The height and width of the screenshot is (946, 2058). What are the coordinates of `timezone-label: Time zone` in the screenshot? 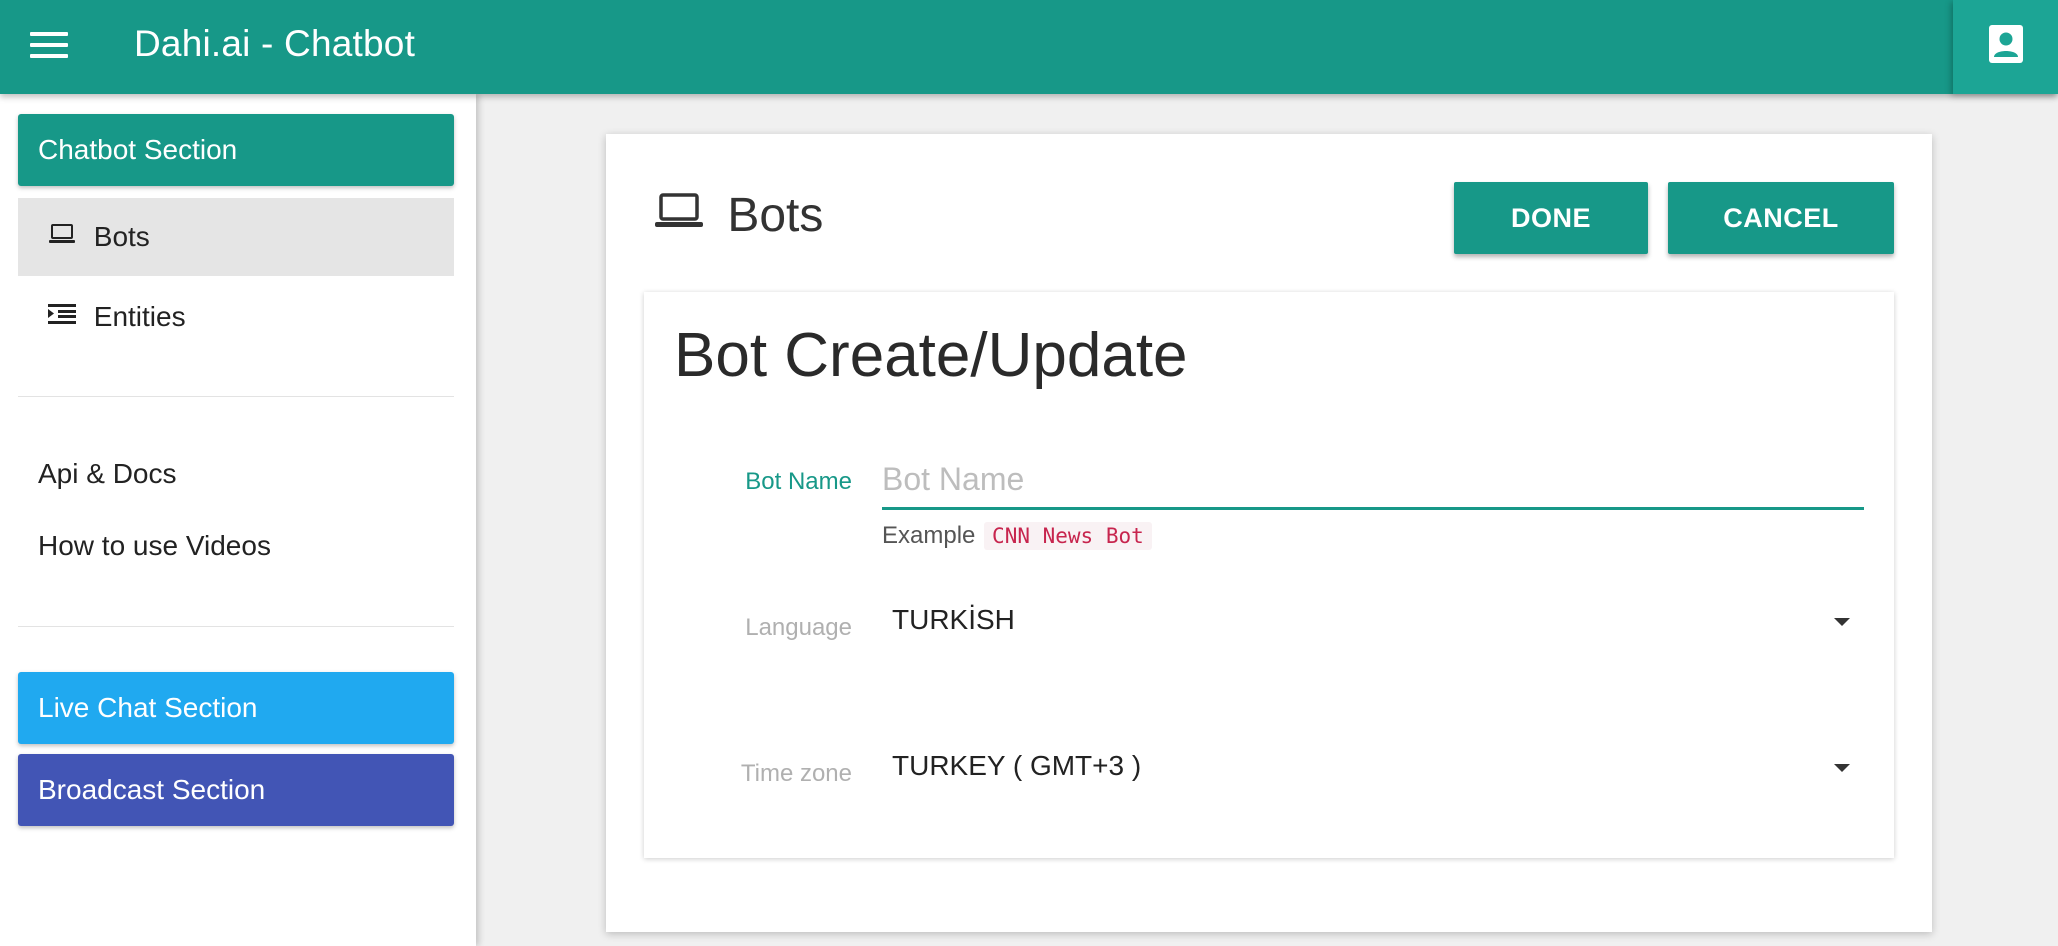 It's located at (796, 773).